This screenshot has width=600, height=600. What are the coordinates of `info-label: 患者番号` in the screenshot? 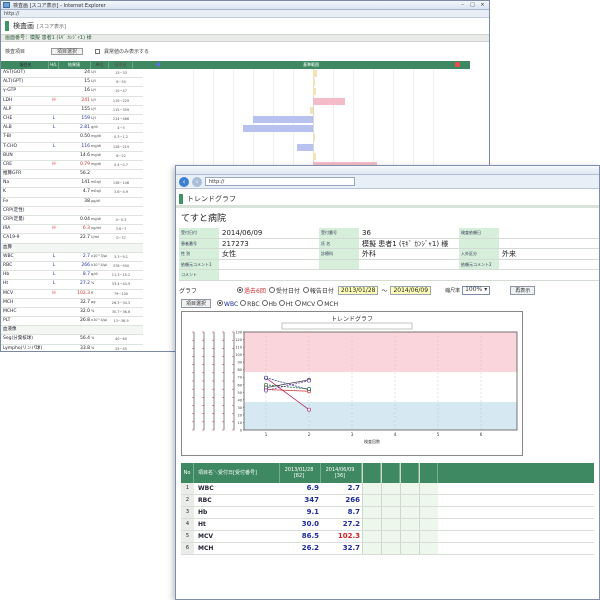 It's located at (199, 243).